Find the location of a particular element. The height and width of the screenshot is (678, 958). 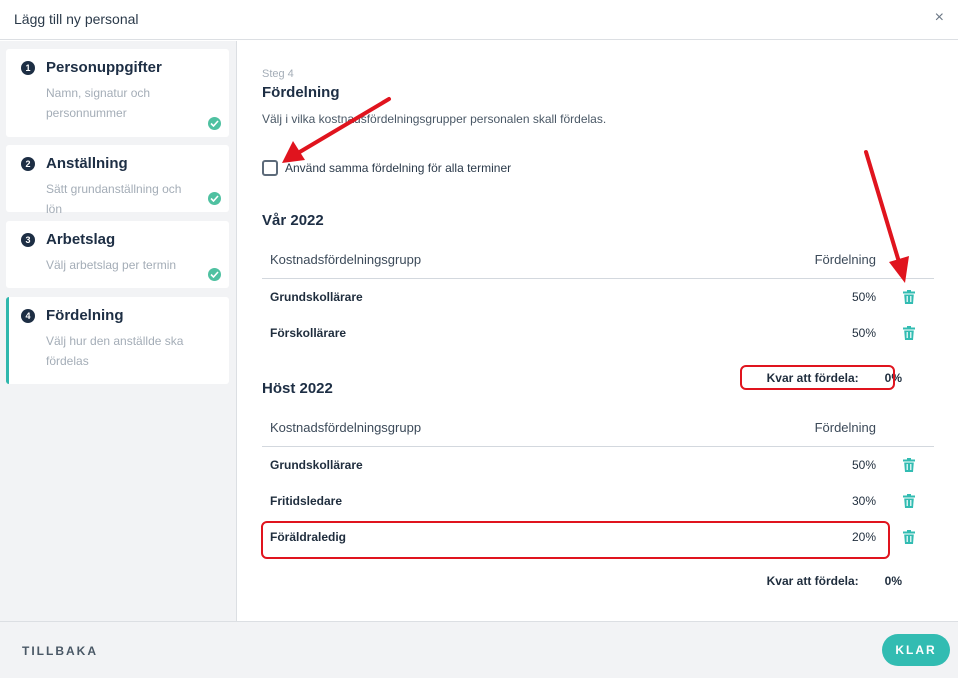

step-title: Anställning is located at coordinates (87, 163).